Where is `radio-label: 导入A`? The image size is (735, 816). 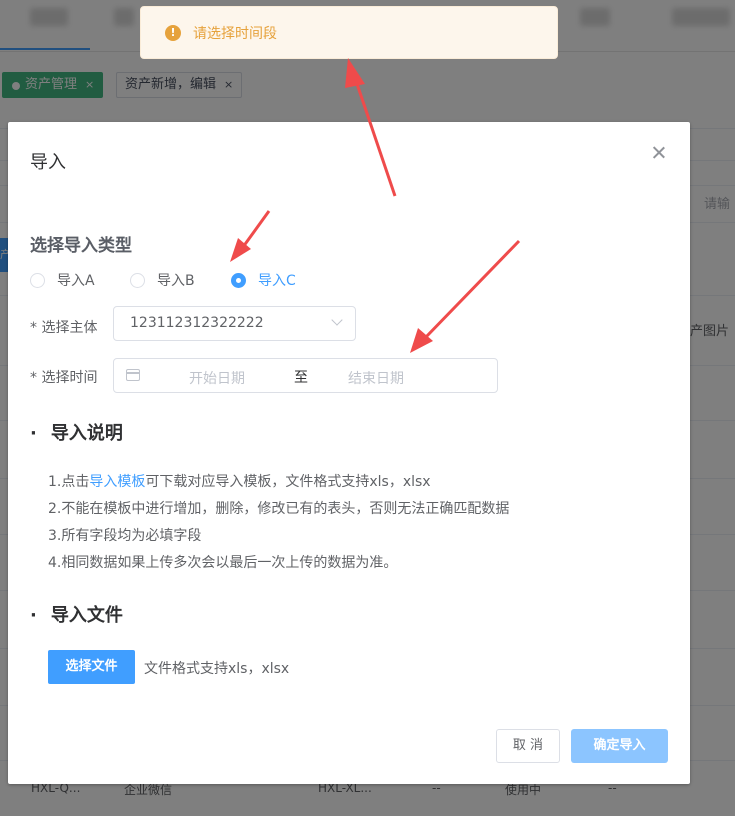 radio-label: 导入A is located at coordinates (76, 281).